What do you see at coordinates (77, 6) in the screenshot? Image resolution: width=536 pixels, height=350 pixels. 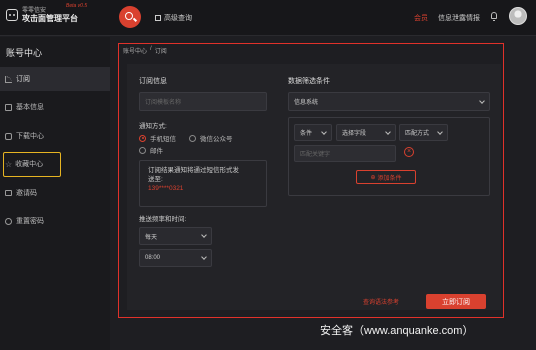 I see `version-badge: Beta v0.5` at bounding box center [77, 6].